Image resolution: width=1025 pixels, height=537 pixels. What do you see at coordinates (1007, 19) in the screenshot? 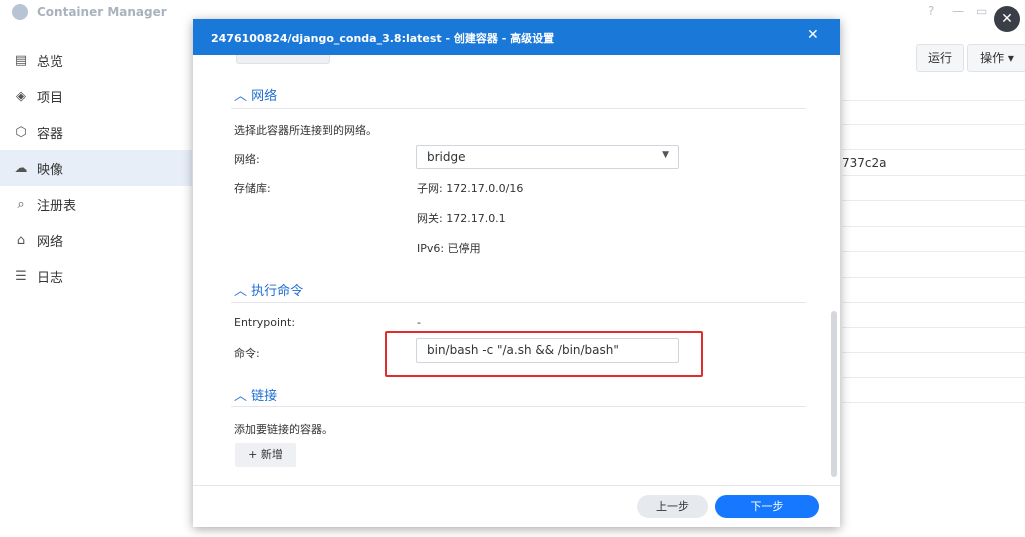
I see `window-close-button: ✕` at bounding box center [1007, 19].